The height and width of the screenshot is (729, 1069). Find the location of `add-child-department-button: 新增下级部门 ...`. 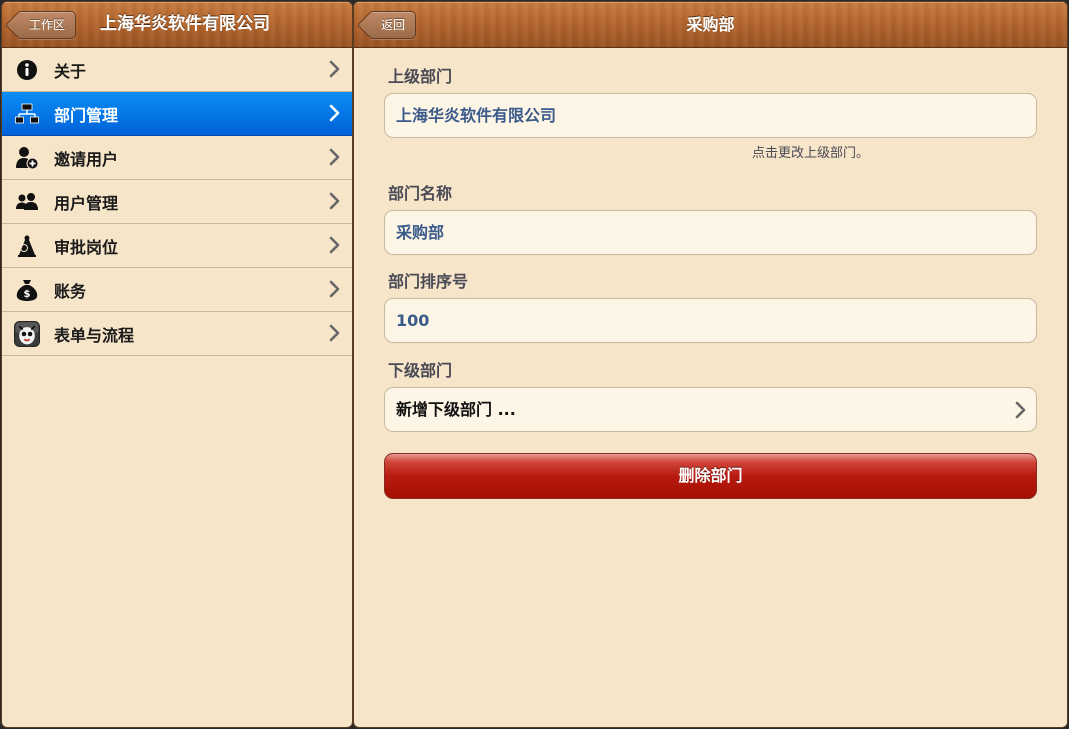

add-child-department-button: 新增下级部门 ... is located at coordinates (710, 409).